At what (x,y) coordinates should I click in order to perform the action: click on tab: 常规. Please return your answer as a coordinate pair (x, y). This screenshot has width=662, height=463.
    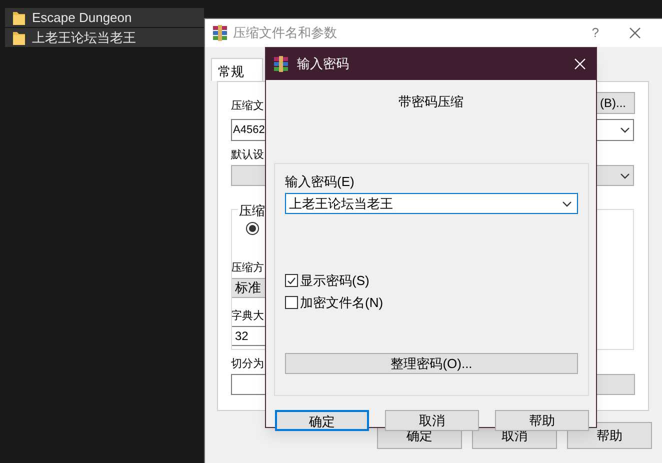
    Looking at the image, I should click on (237, 69).